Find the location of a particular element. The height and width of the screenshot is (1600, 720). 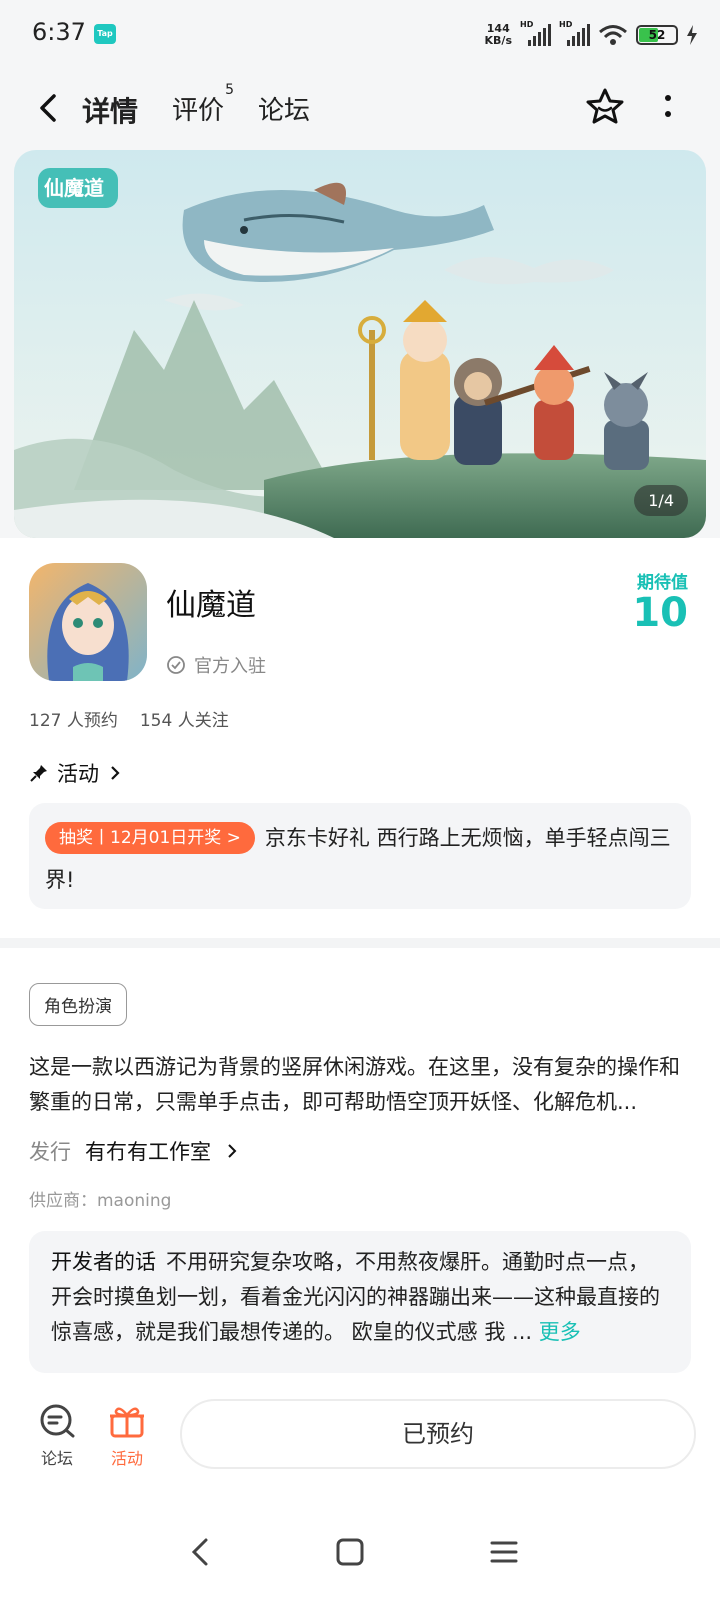

carousel-counter: 1/4 is located at coordinates (661, 500).